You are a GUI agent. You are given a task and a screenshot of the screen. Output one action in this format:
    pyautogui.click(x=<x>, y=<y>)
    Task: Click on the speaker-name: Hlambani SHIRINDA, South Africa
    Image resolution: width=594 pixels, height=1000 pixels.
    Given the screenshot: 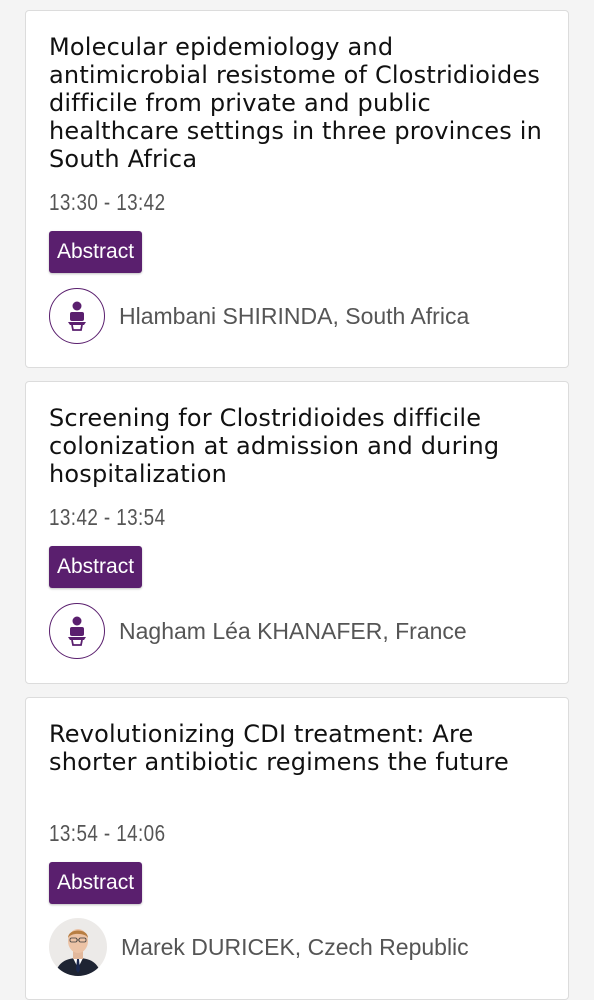 What is the action you would take?
    pyautogui.click(x=294, y=315)
    